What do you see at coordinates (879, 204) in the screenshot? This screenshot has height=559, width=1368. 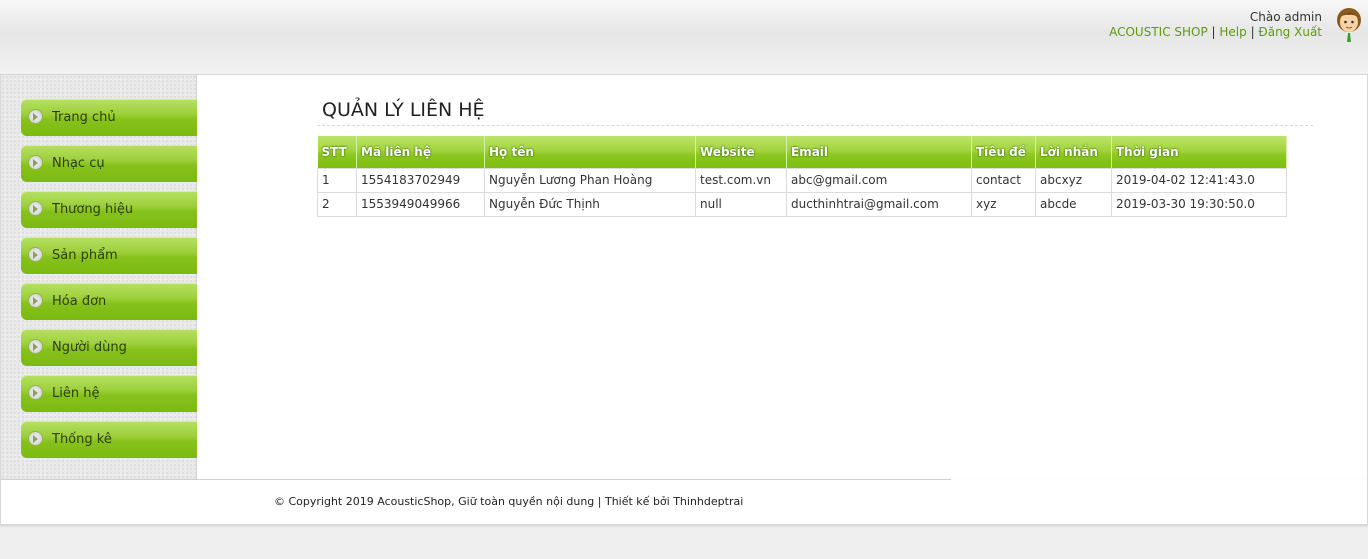 I see `cell-email: ducthinhtrai@gmail.com` at bounding box center [879, 204].